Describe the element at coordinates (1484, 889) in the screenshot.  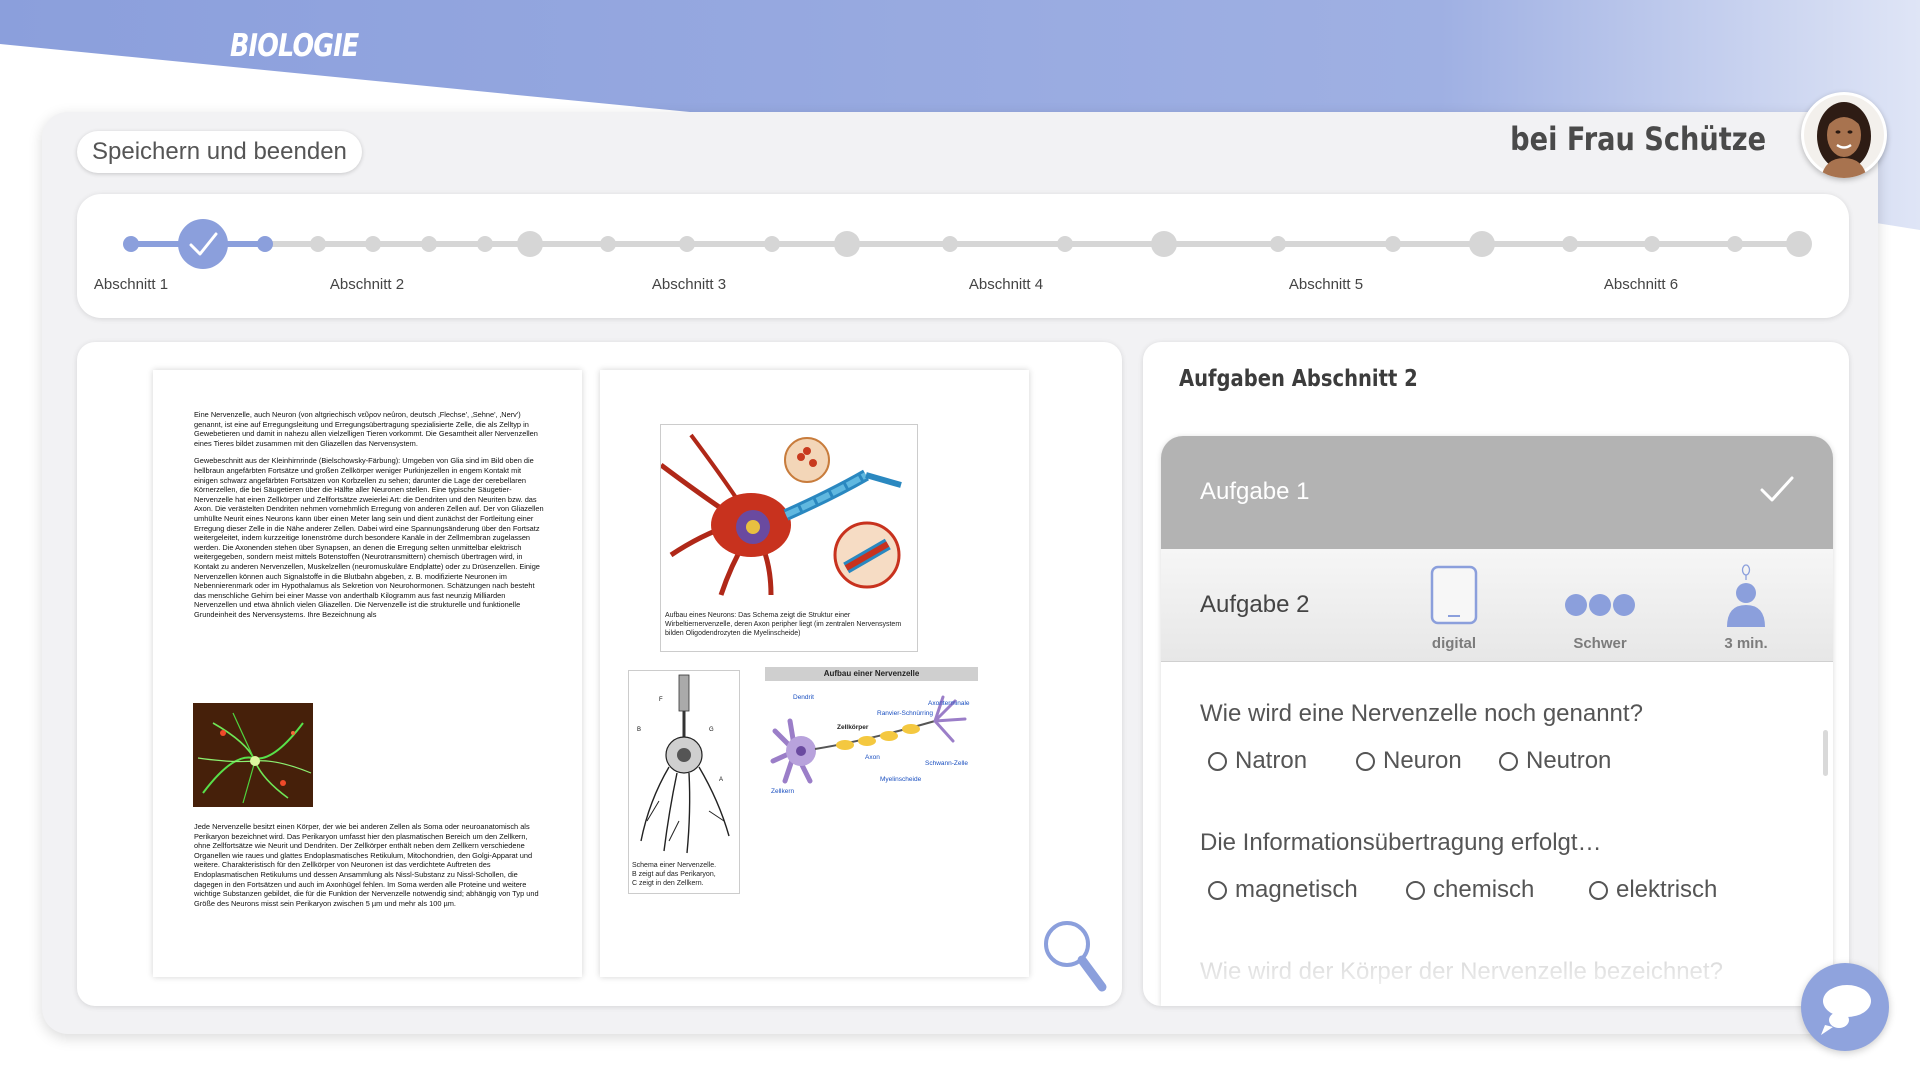
I see `option-label: chemisch` at that location.